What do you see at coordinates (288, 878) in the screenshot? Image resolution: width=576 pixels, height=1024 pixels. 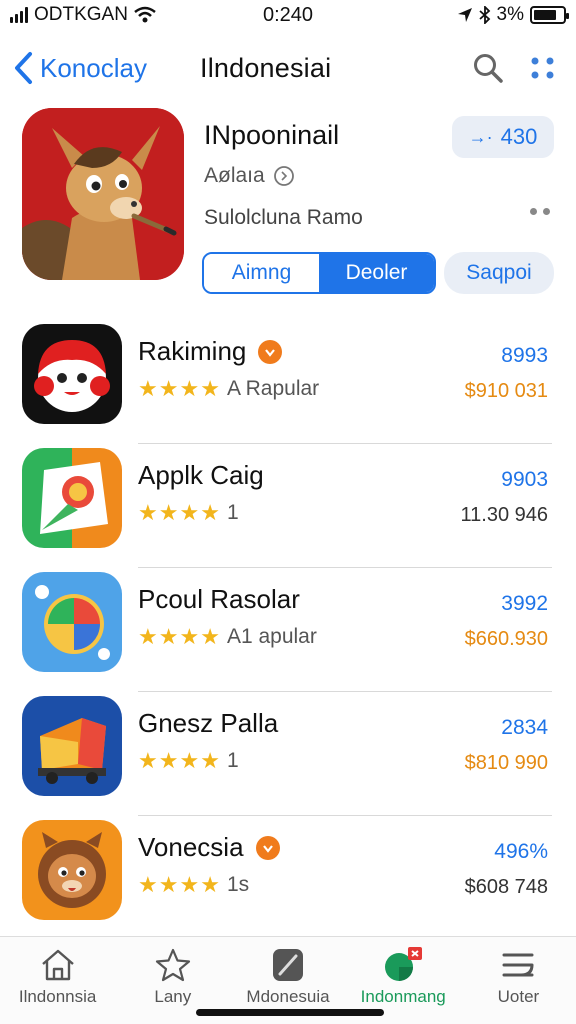 I see `list-item: Vonecsia ★ ★ ★ ★ 1s 496% $608 748` at bounding box center [288, 878].